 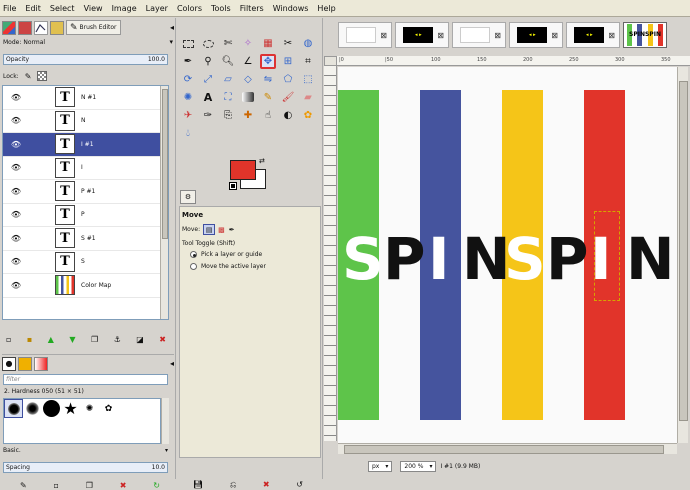 I want to click on save-options-icon: 💾︎, so click(x=198, y=485).